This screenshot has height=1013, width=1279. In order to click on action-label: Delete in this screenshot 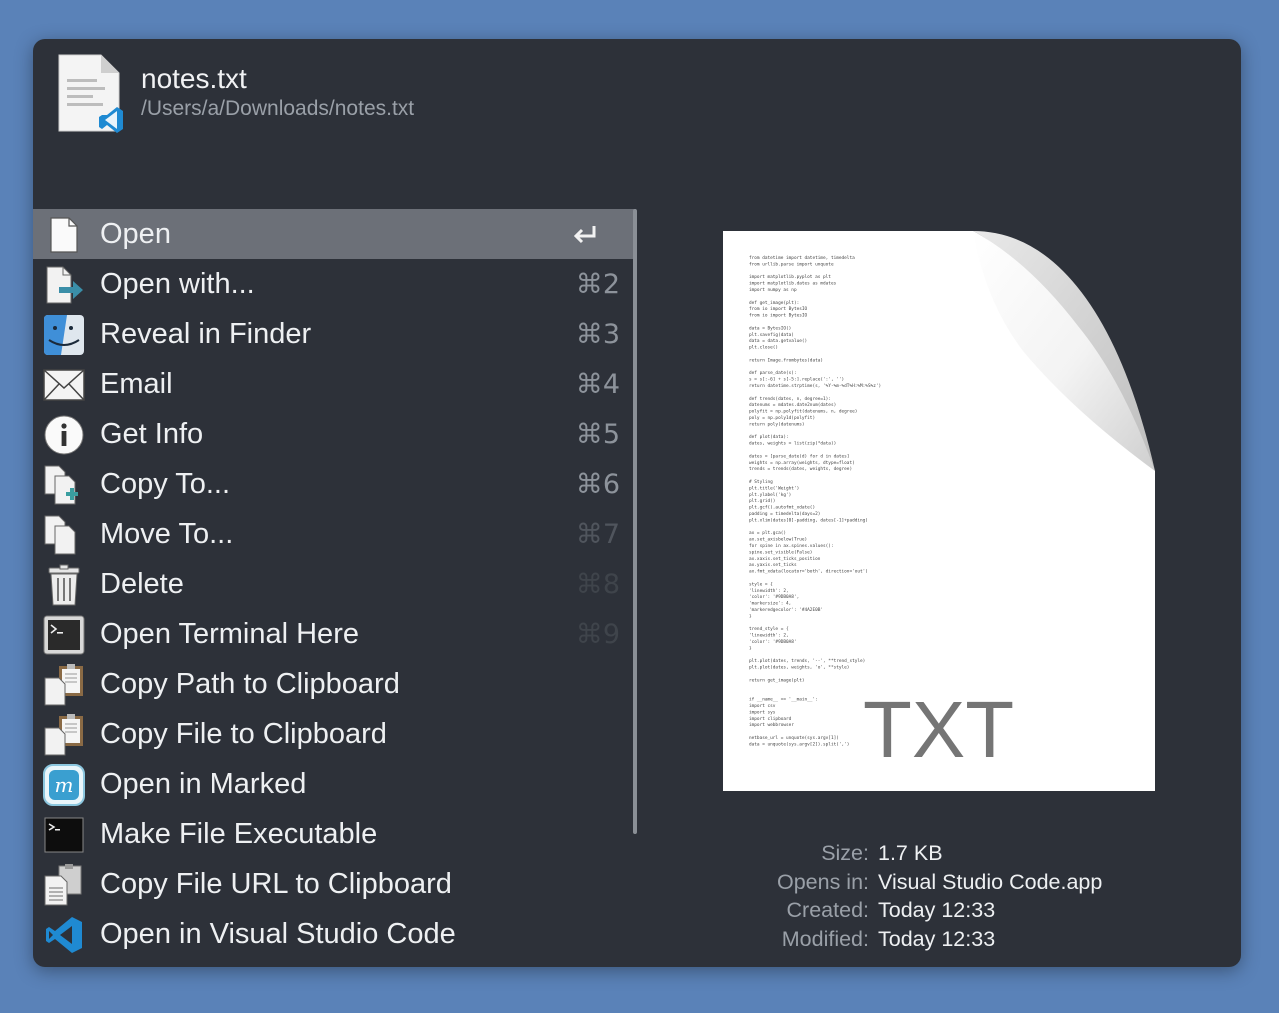, I will do `click(142, 583)`.